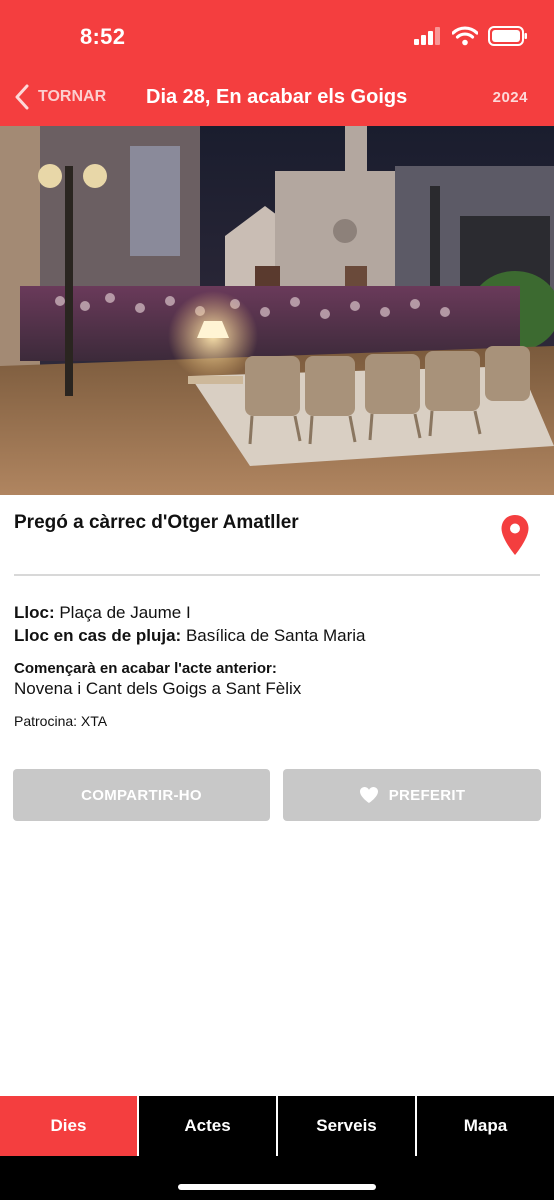  Describe the element at coordinates (22, 97) in the screenshot. I see `chevron-left-icon` at that location.